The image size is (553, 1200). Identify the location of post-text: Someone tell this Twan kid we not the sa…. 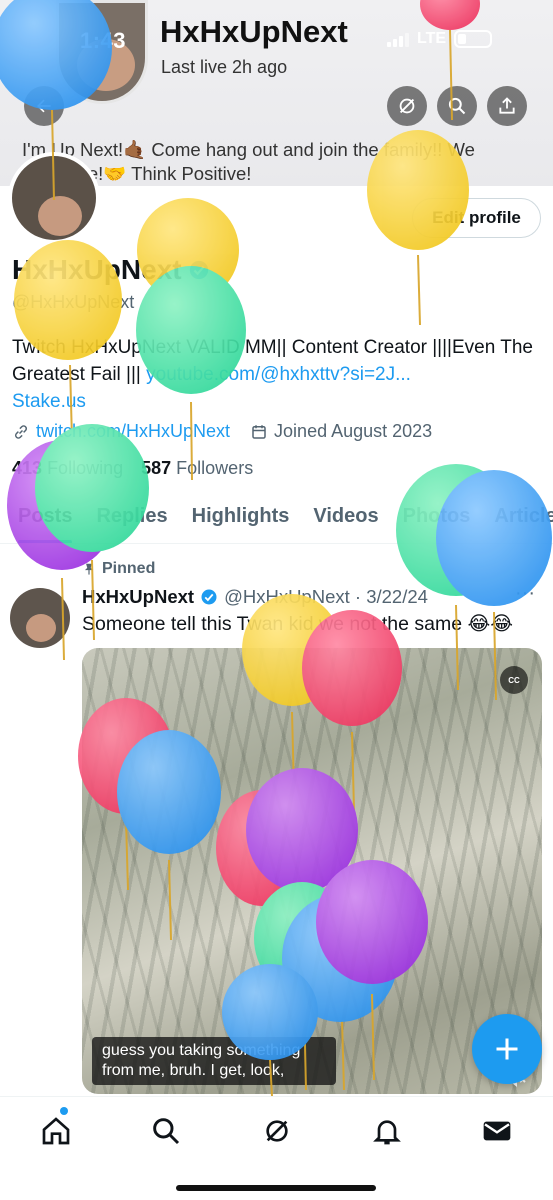
(298, 624).